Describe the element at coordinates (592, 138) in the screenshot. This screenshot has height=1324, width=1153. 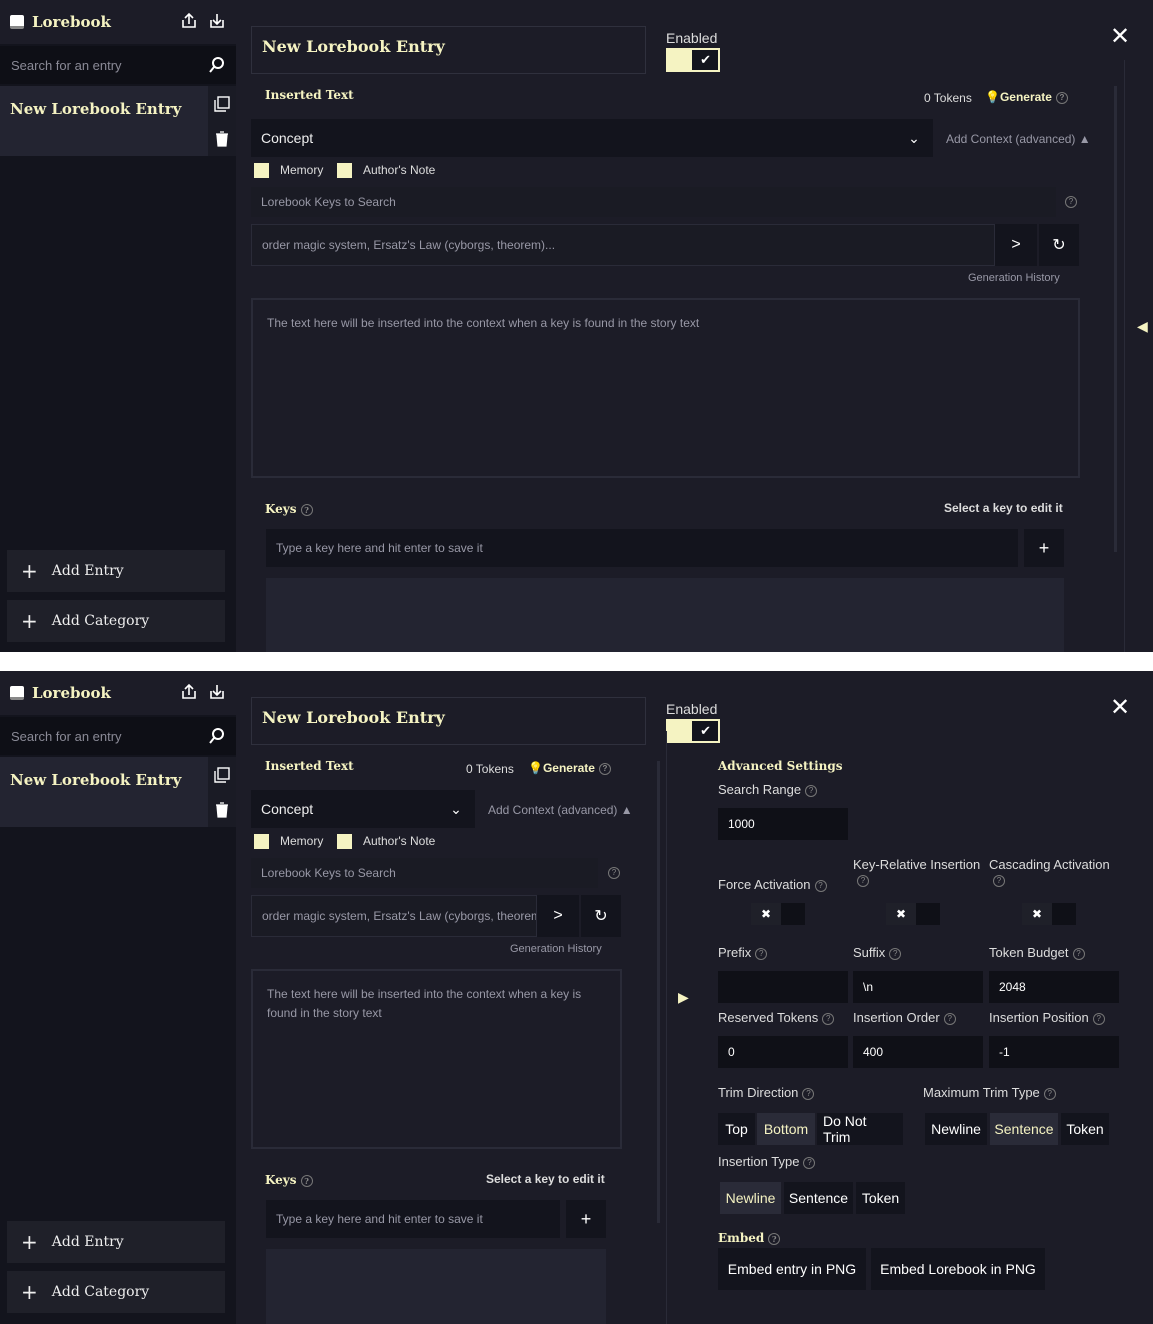
I see `concept-select: Concept` at that location.